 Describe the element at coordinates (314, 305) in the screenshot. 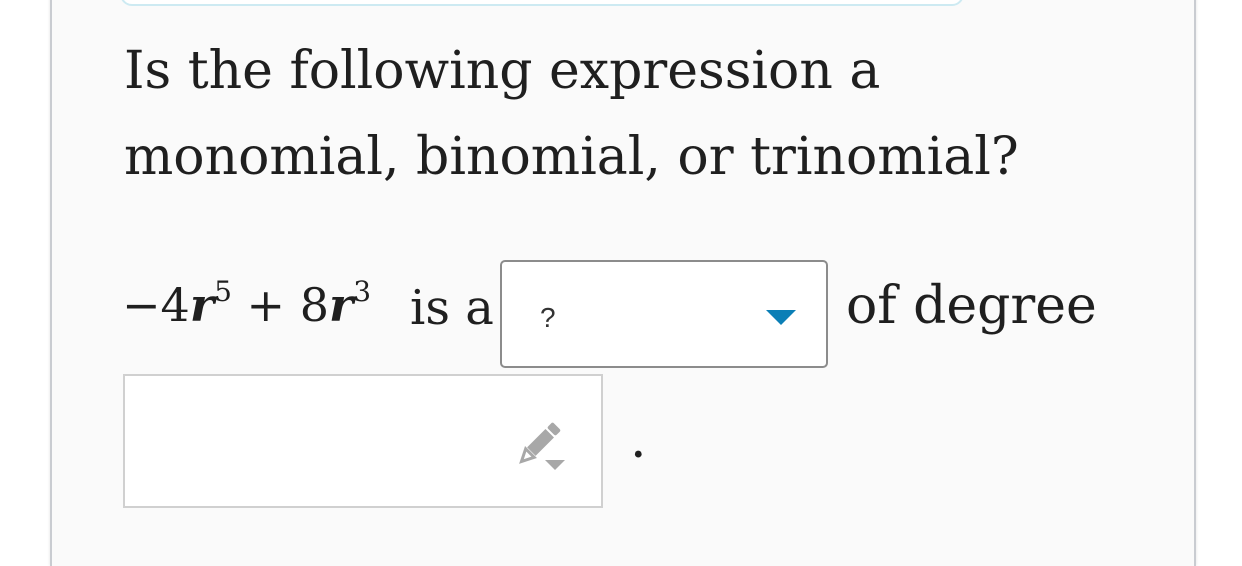

I see `coefficient-2: 8` at that location.